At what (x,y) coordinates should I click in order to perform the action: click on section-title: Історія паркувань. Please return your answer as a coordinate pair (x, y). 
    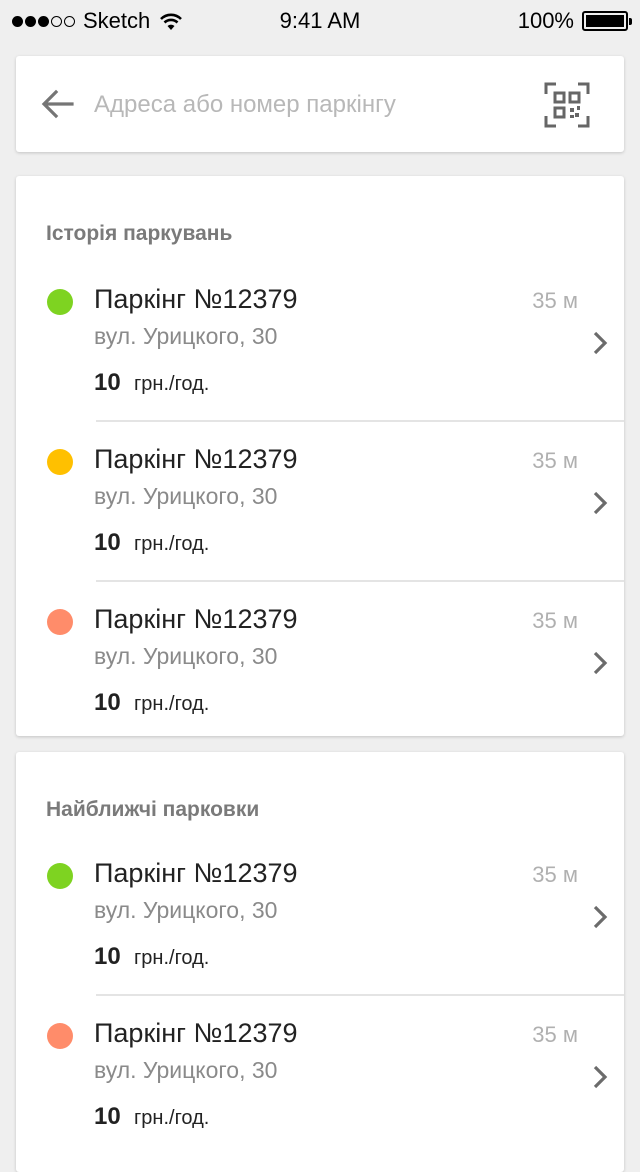
    Looking at the image, I should click on (139, 233).